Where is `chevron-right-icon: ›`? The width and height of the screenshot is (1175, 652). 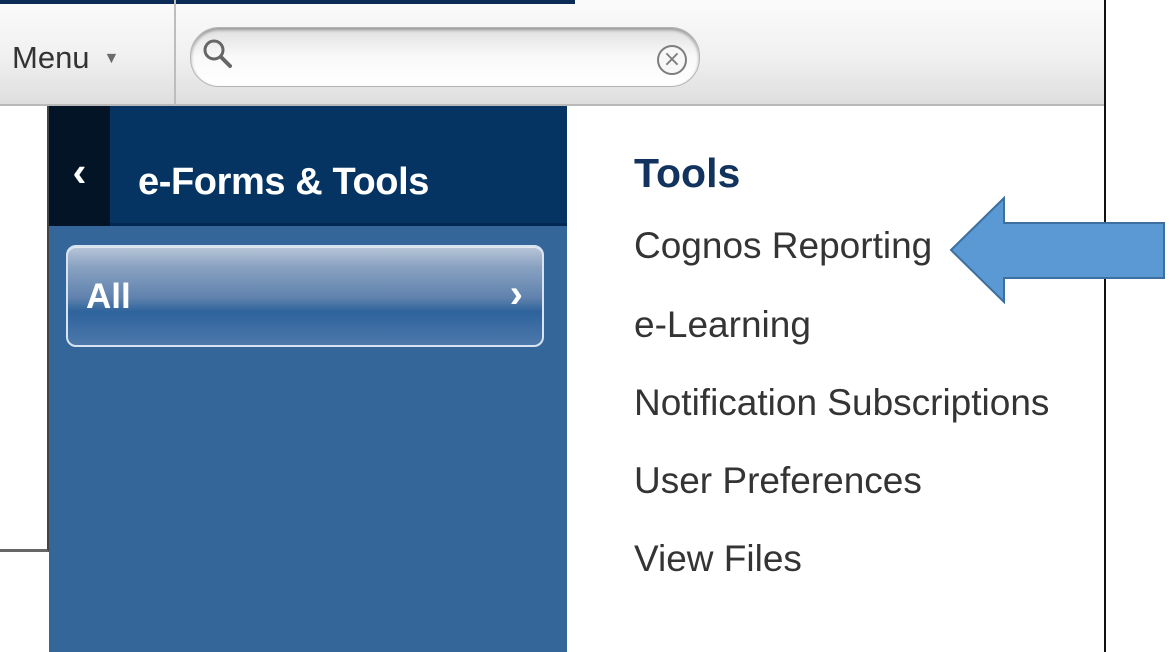 chevron-right-icon: › is located at coordinates (516, 294).